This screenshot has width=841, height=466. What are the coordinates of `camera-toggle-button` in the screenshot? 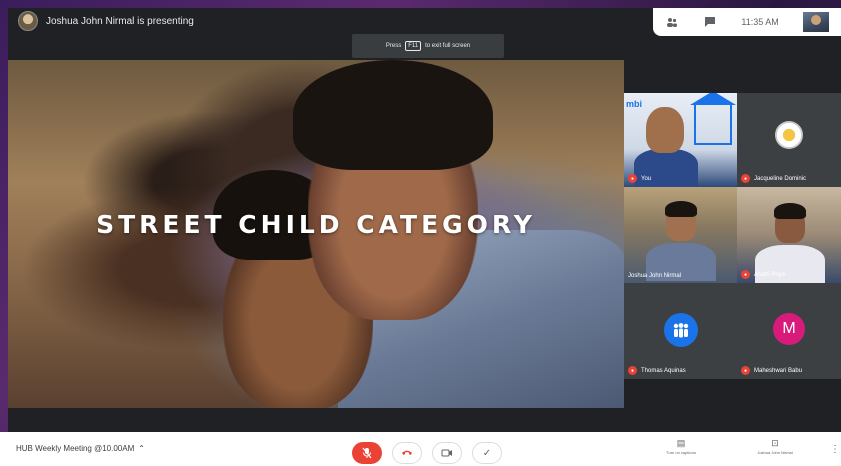 It's located at (447, 453).